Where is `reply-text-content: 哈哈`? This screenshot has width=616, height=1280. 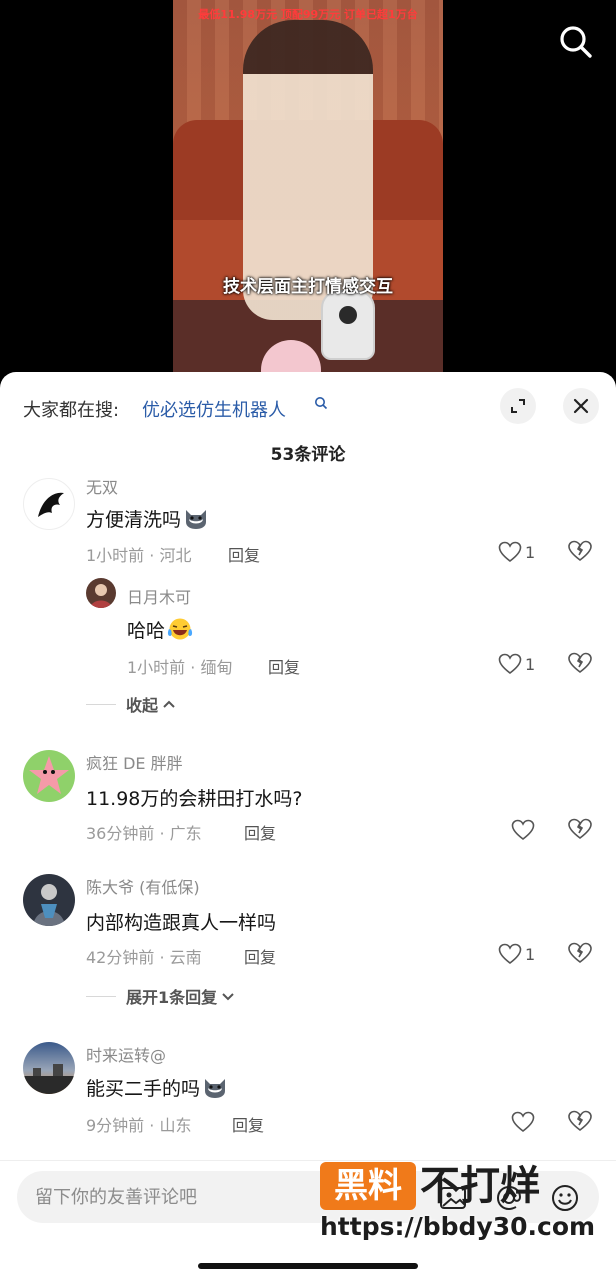 reply-text-content: 哈哈 is located at coordinates (146, 631).